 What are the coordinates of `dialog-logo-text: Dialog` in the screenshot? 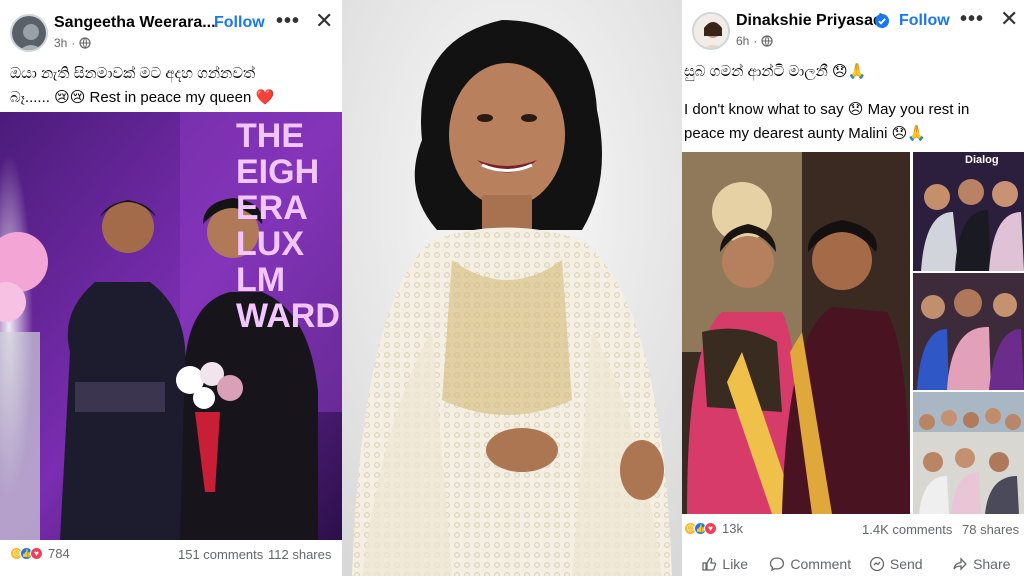 It's located at (982, 160).